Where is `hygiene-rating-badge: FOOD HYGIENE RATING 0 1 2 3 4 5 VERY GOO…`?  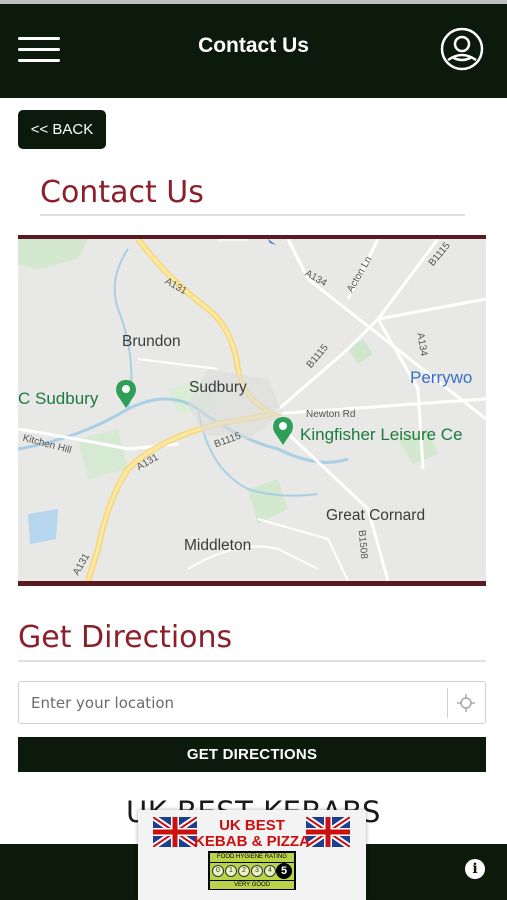 hygiene-rating-badge: FOOD HYGIENE RATING 0 1 2 3 4 5 VERY GOO… is located at coordinates (252, 870).